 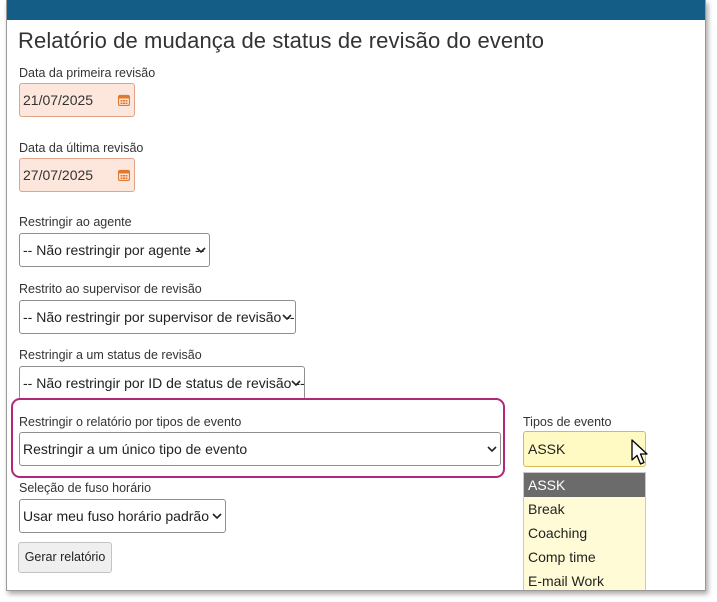 I want to click on timezone-select: Usar meu fuso horário padrão, so click(x=122, y=516).